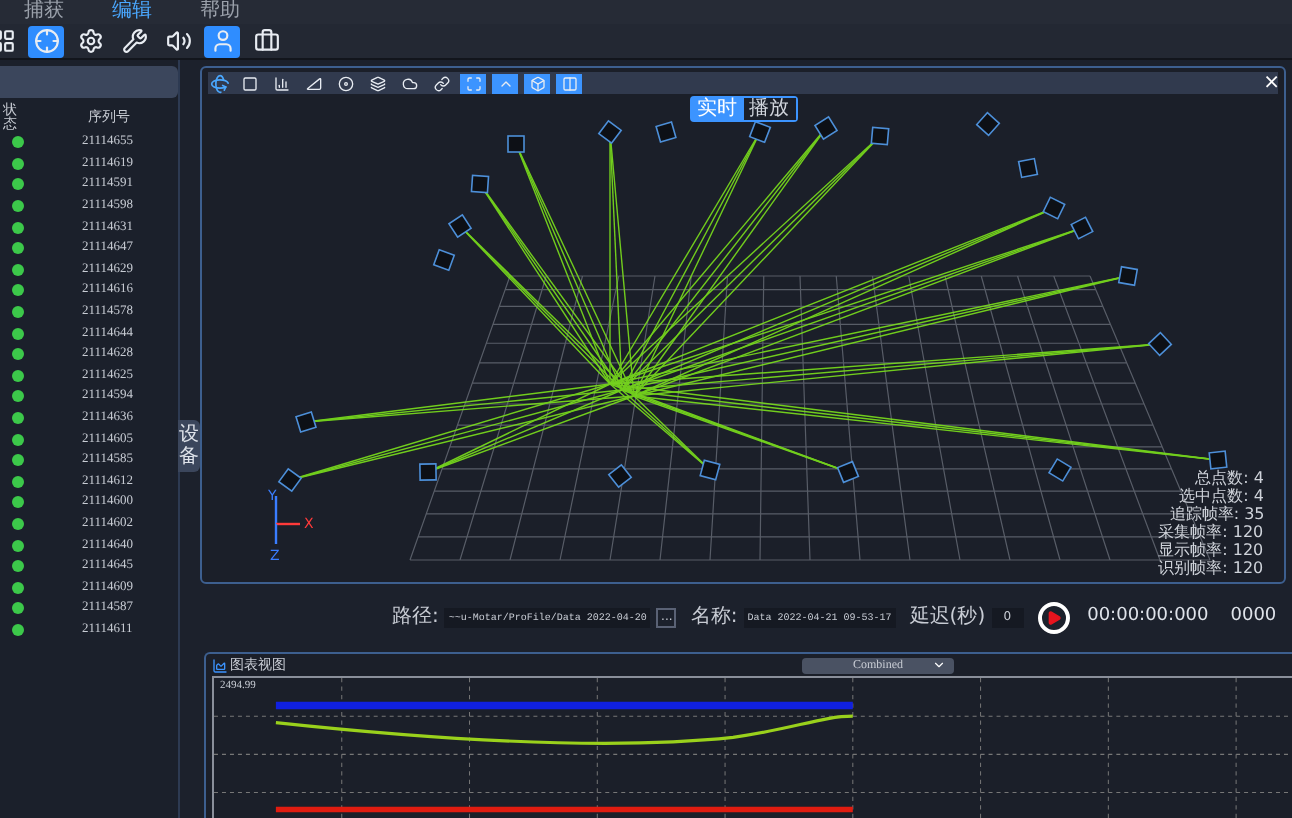 The image size is (1292, 818). What do you see at coordinates (134, 41) in the screenshot?
I see `wrench-icon` at bounding box center [134, 41].